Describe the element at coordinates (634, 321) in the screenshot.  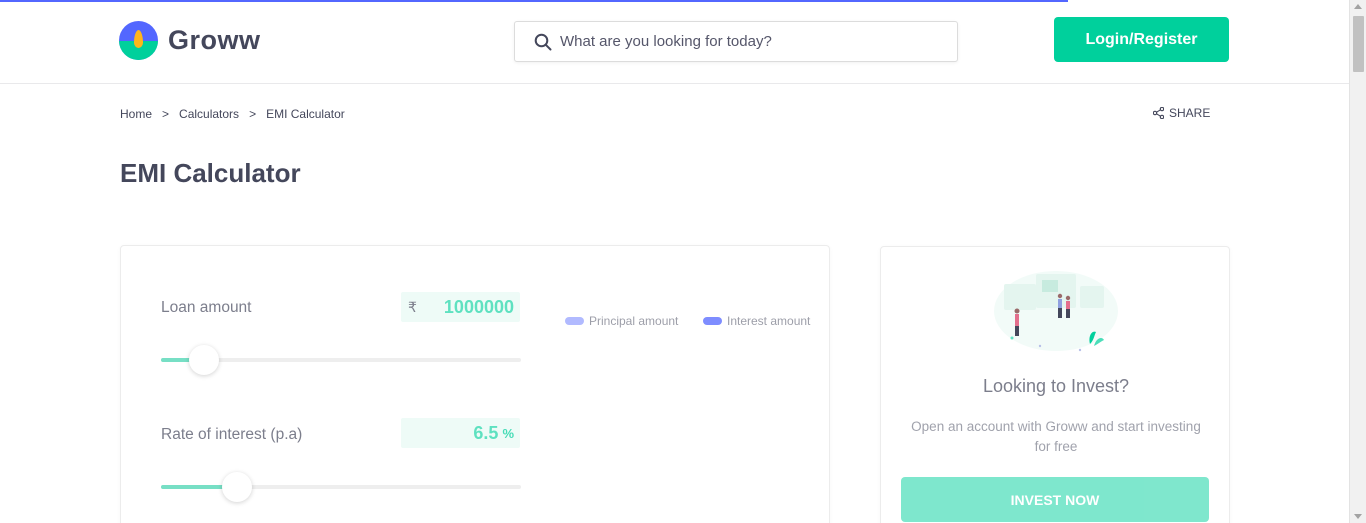
I see `legend-principal-label: Principal amount` at that location.